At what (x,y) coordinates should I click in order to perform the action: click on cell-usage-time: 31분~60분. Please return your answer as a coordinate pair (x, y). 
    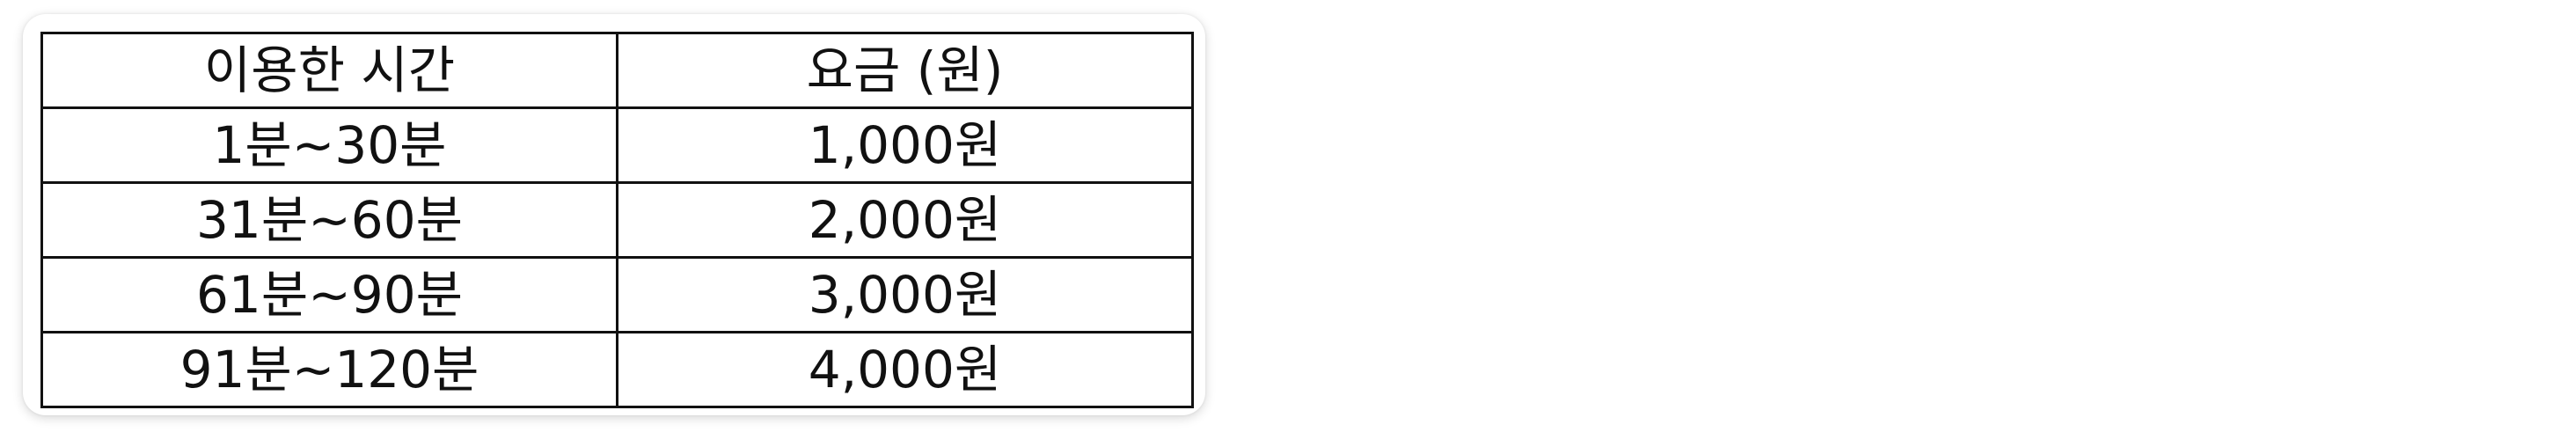
    Looking at the image, I should click on (329, 220).